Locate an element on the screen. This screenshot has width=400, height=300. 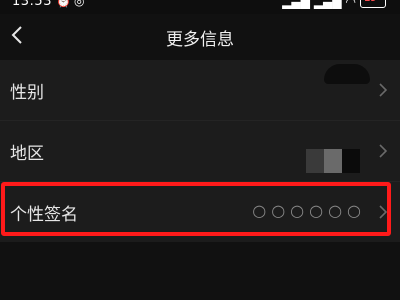
status-bar: 13:53 ⏰ ◎ ▂▄▆ ▂▄▆ ◠ 19 is located at coordinates (200, 7).